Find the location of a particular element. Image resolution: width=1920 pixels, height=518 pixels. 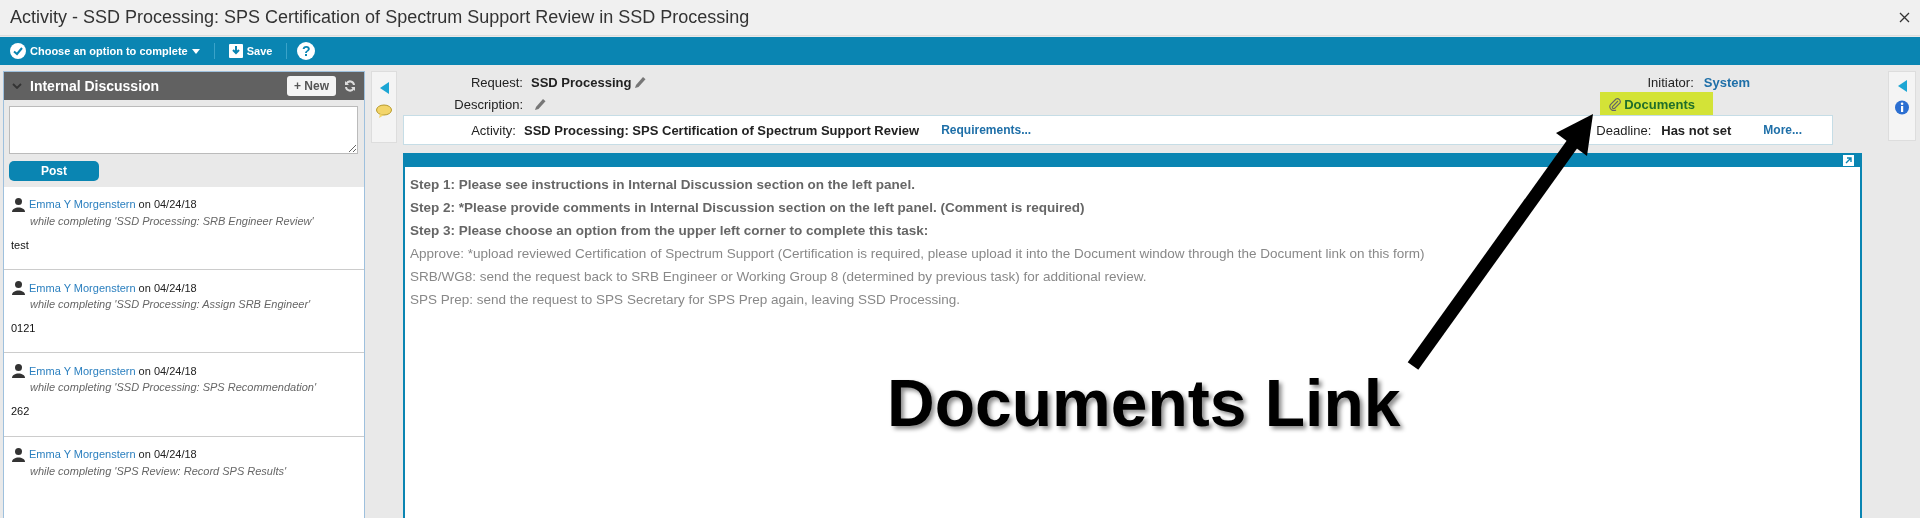

deadline-label: Deadline: is located at coordinates (1624, 130).